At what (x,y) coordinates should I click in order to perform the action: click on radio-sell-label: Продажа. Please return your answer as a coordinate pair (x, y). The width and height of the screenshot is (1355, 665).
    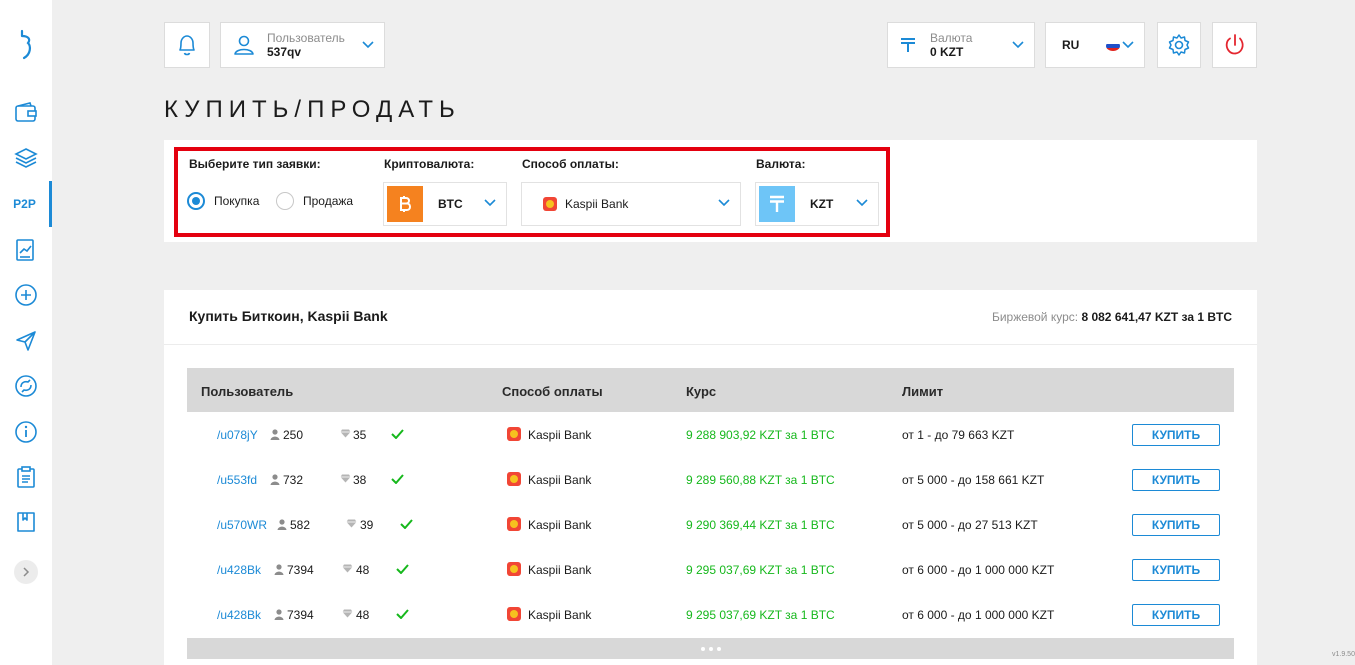
    Looking at the image, I should click on (328, 201).